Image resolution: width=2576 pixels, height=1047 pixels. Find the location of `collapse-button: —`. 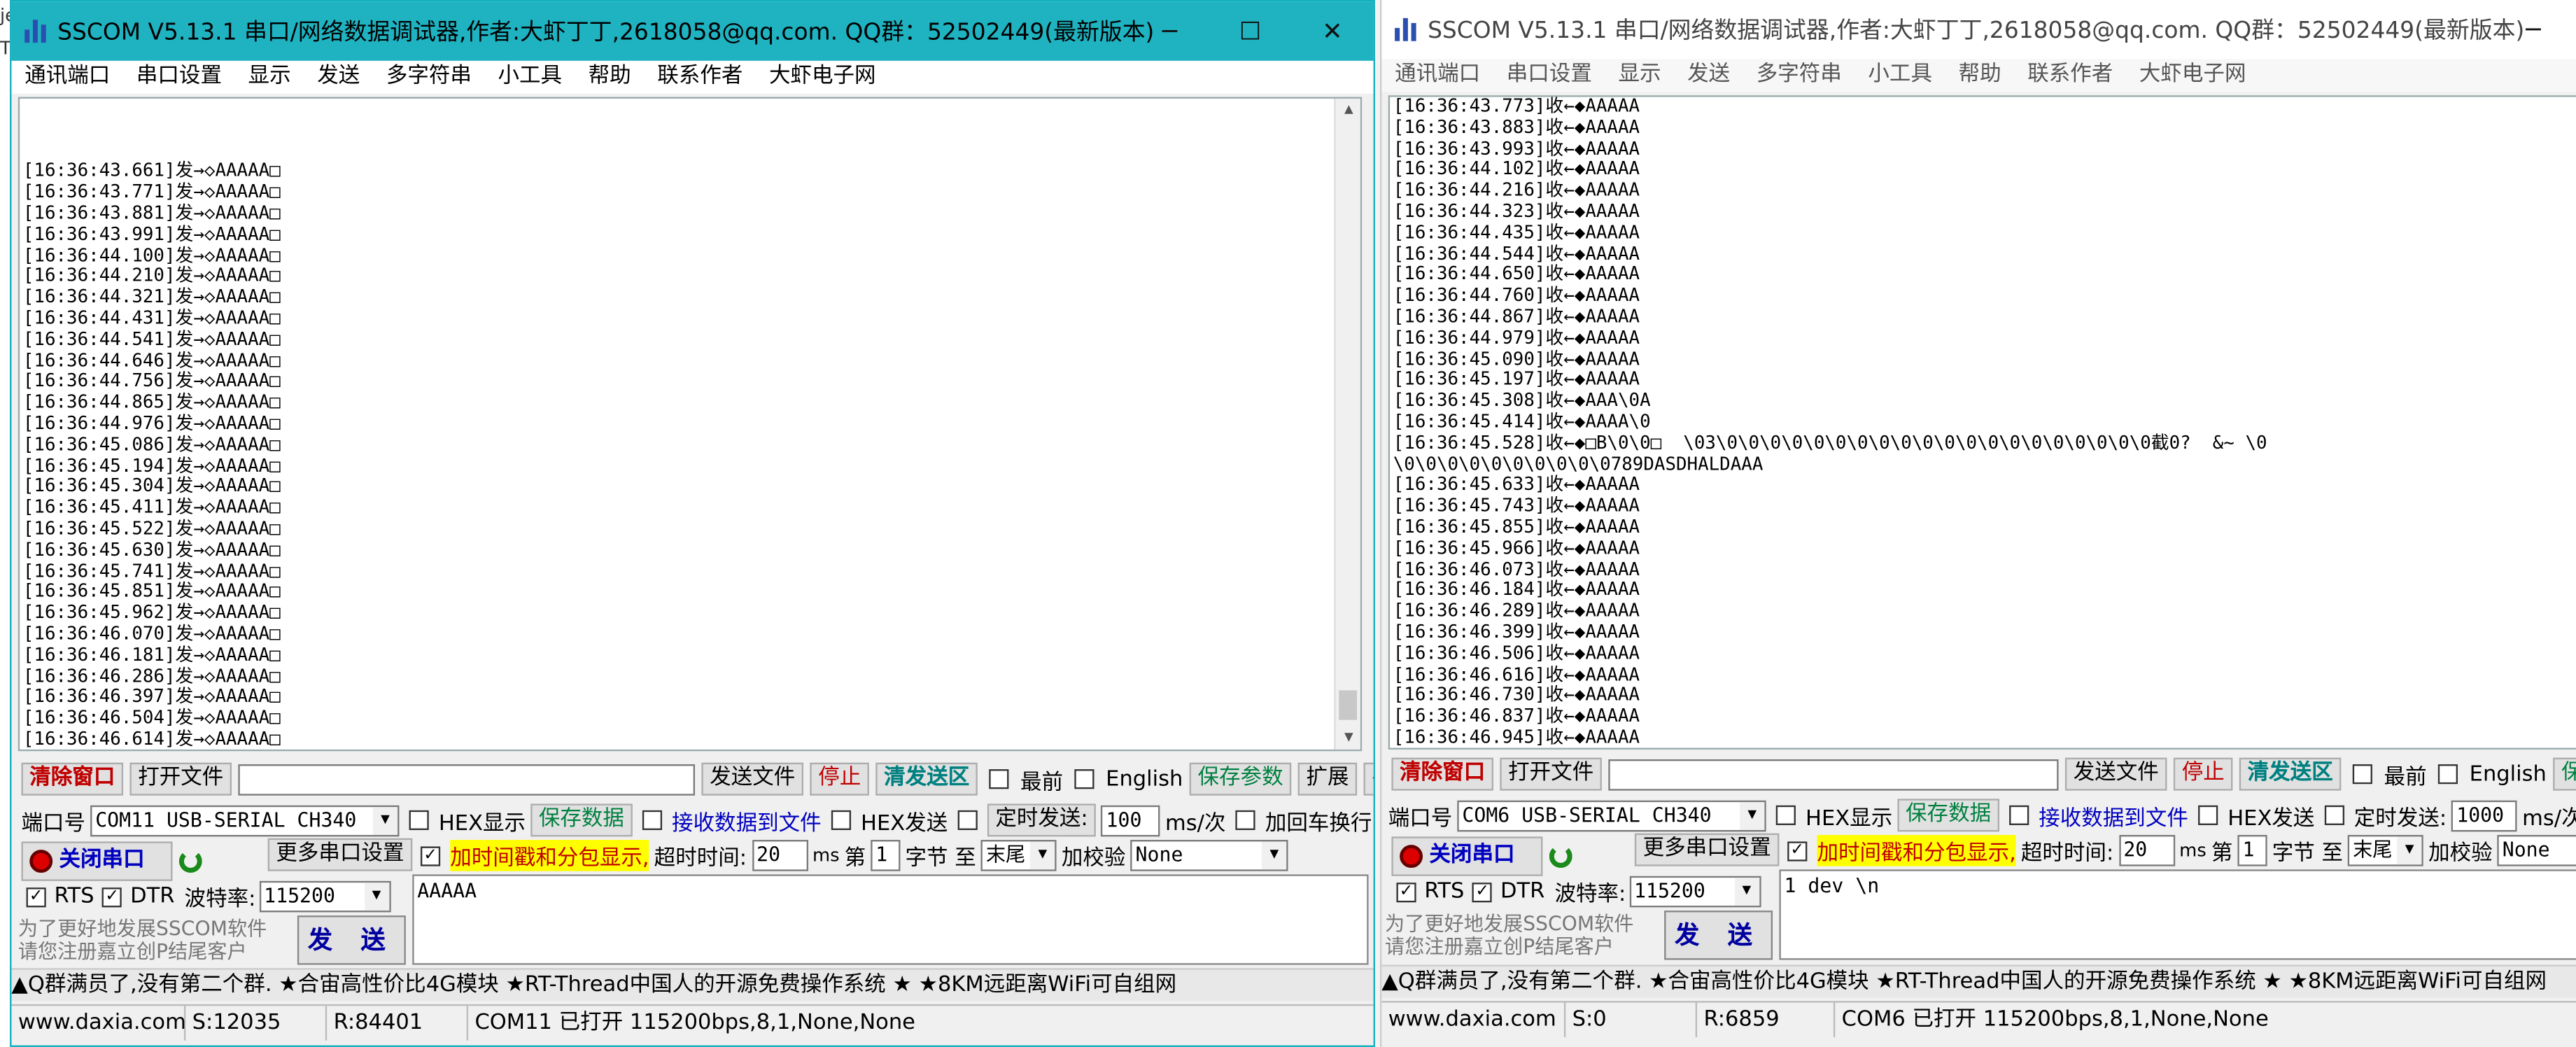

collapse-button: — is located at coordinates (1368, 779).